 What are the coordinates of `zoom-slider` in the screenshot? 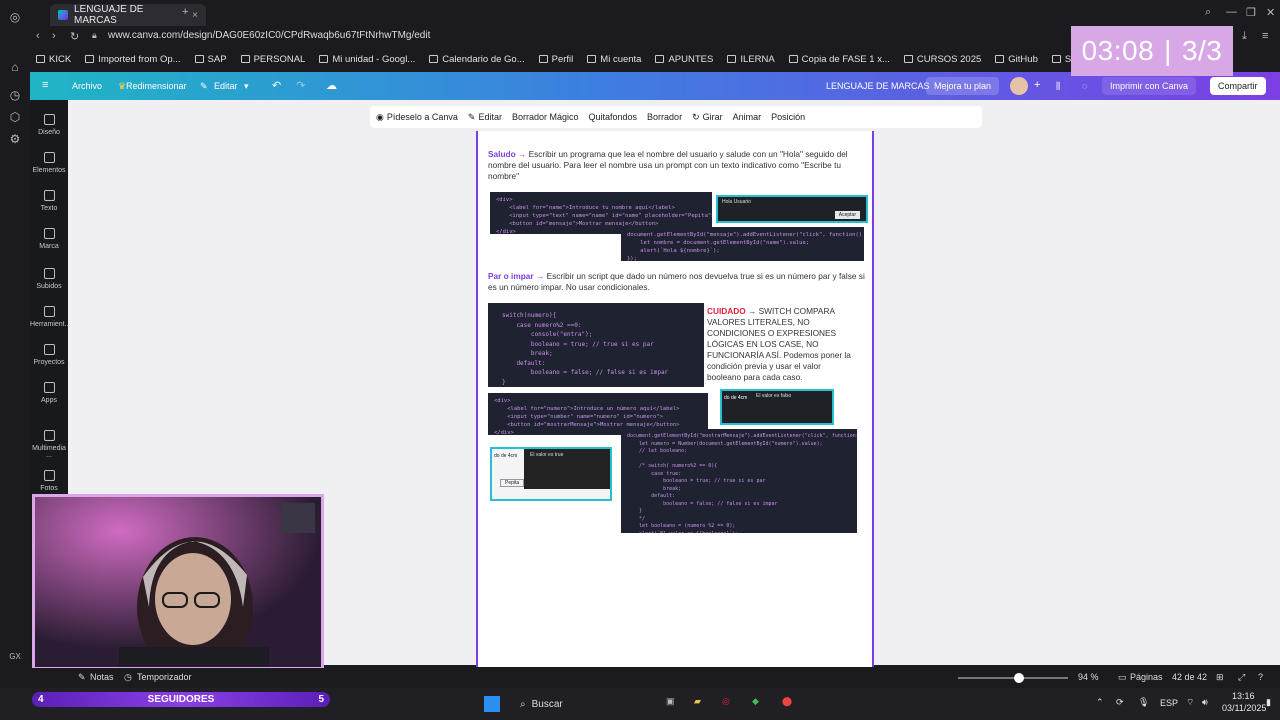 It's located at (1013, 678).